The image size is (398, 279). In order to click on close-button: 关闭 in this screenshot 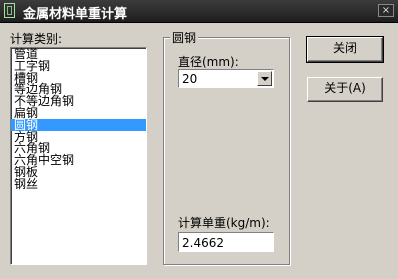, I will do `click(345, 49)`.